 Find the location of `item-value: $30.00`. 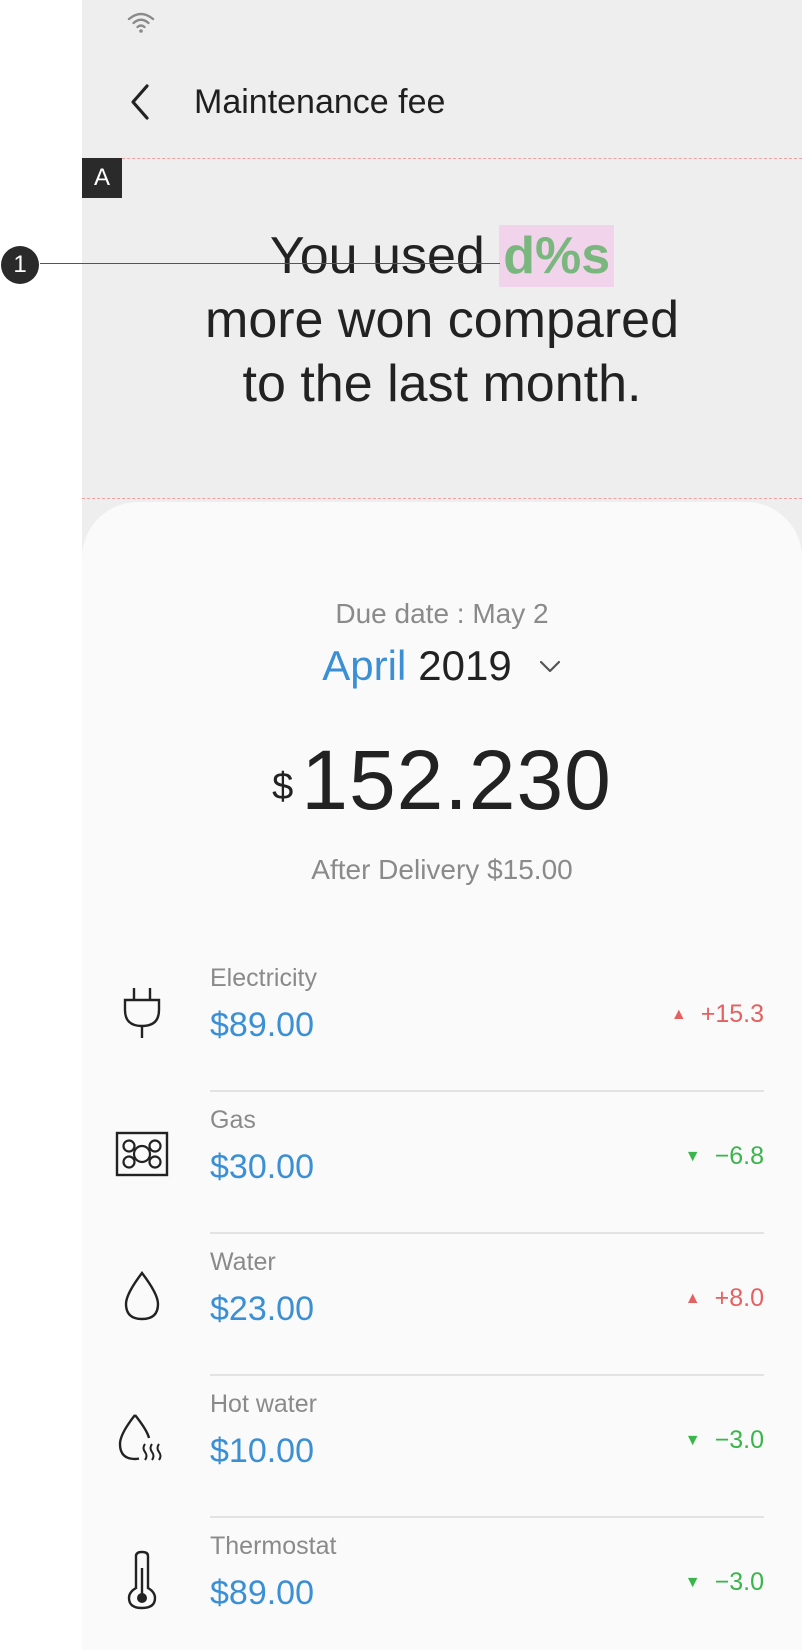

item-value: $30.00 is located at coordinates (262, 1167).